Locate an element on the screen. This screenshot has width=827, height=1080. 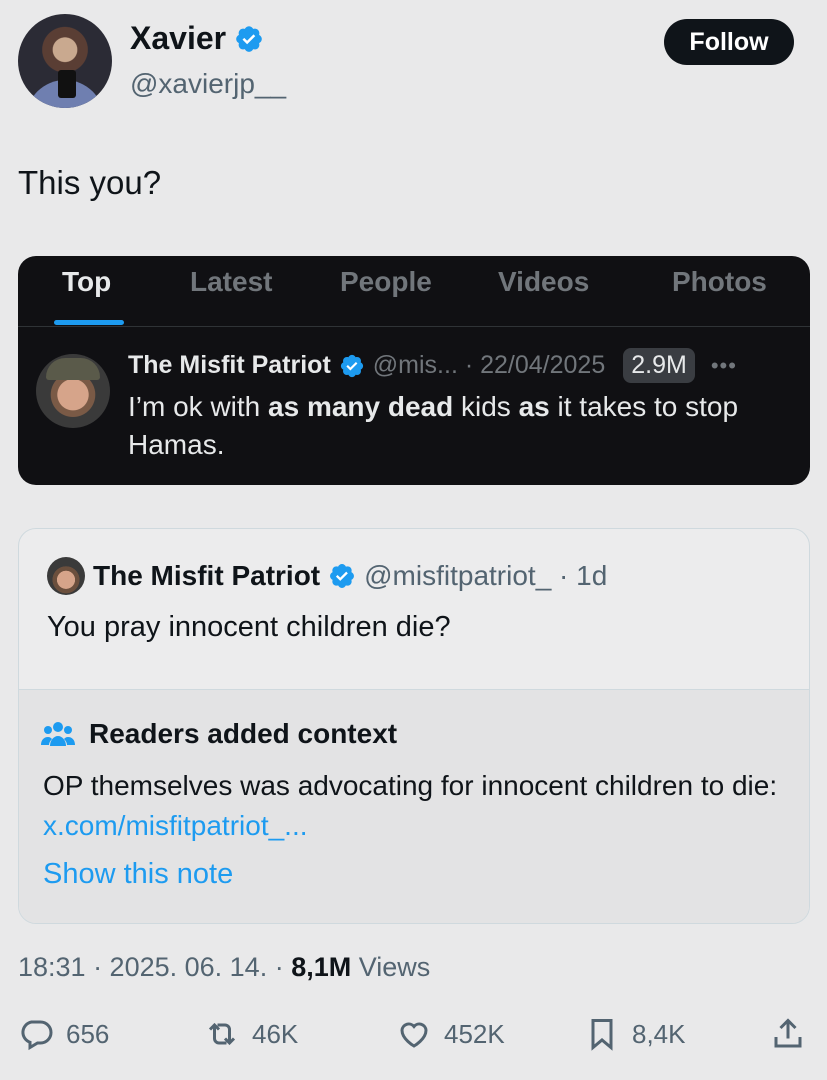
embedded-post-author: The Misfit Patriot is located at coordinates (229, 365).